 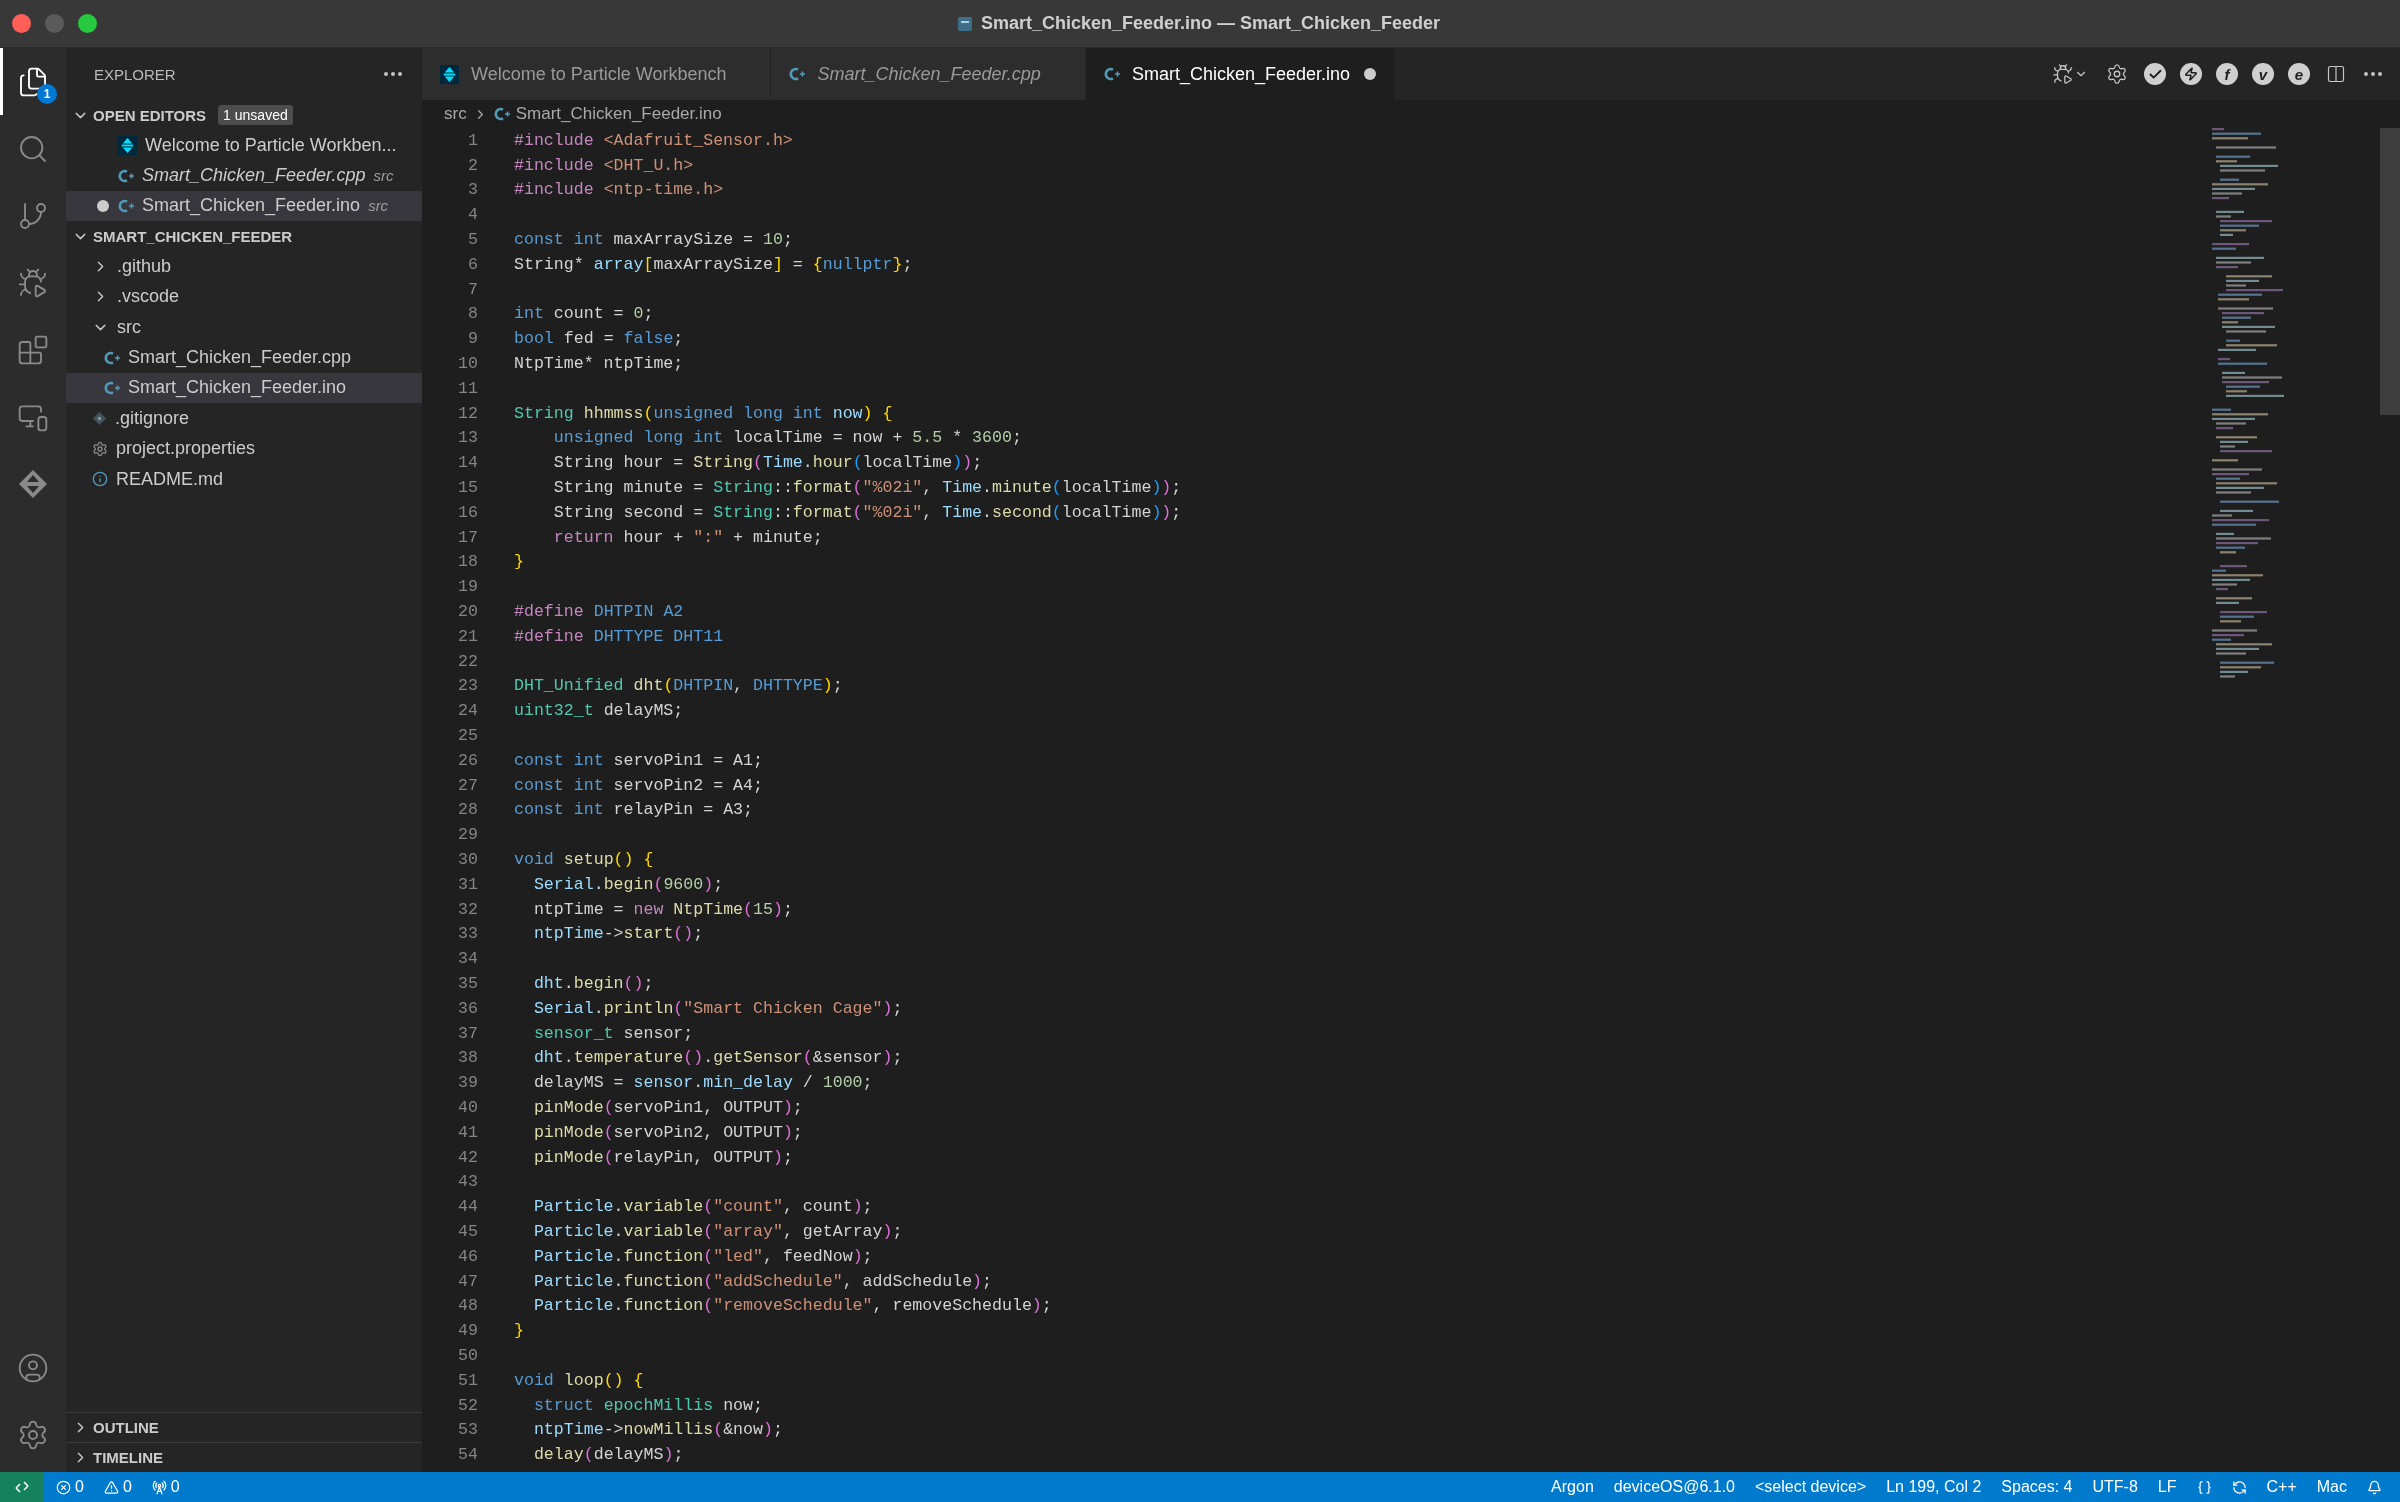 I want to click on line-number: 4, so click(x=472, y=215).